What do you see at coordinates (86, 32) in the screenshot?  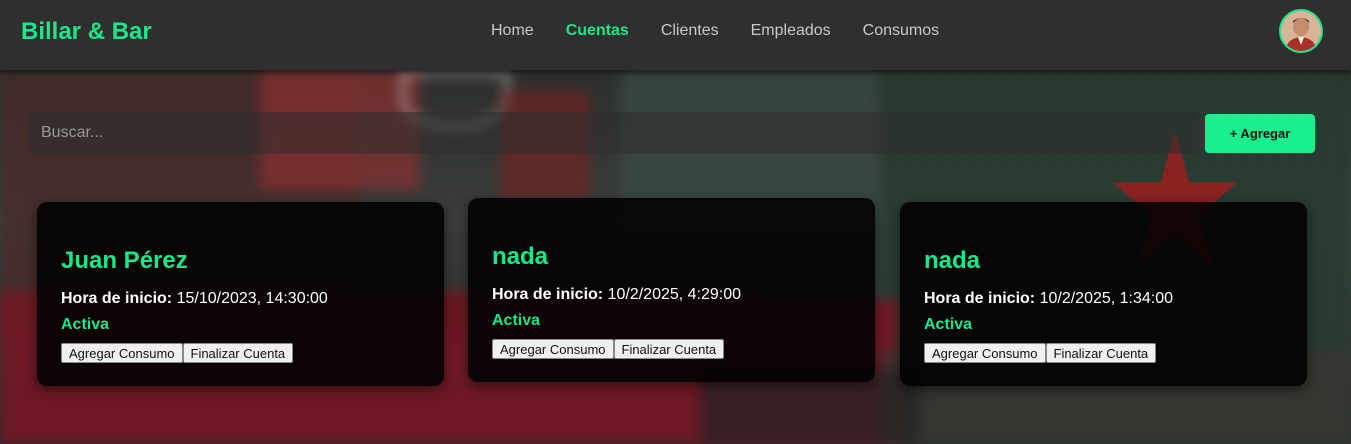 I see `brand-title: Billar & Bar` at bounding box center [86, 32].